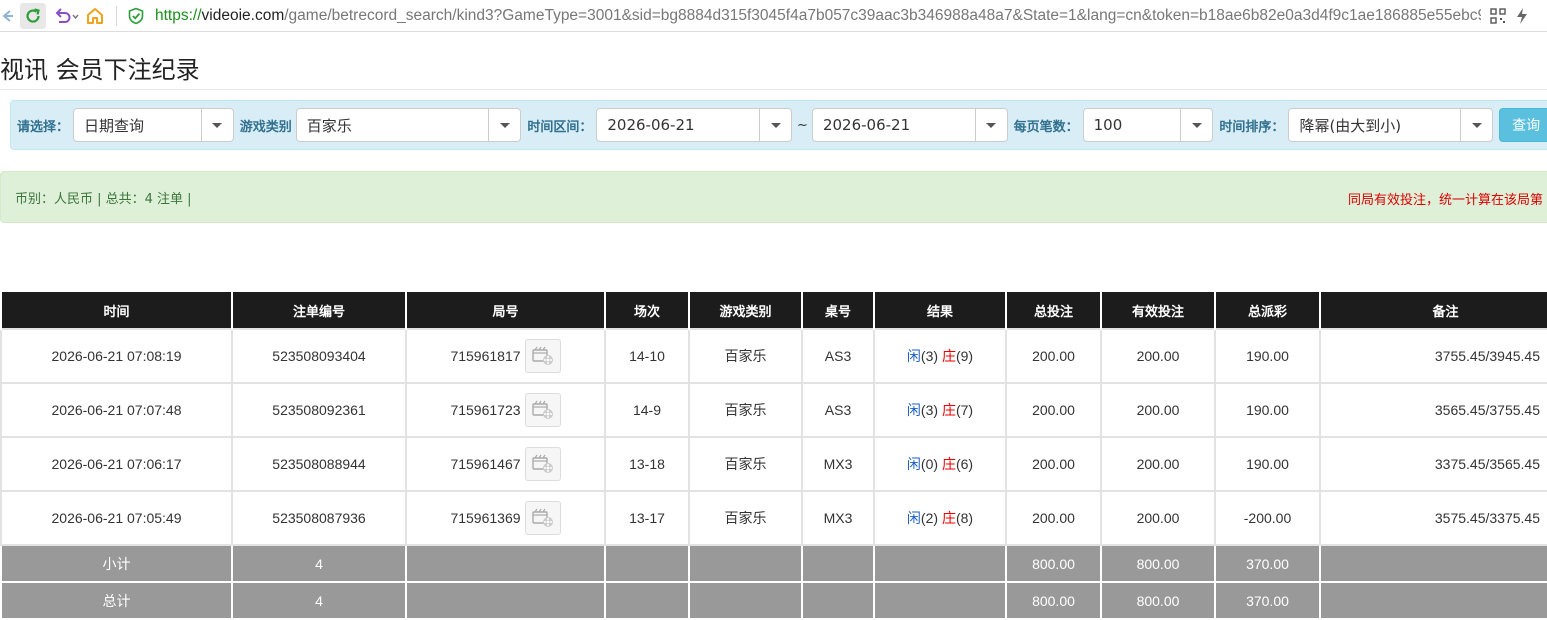  I want to click on result-banker-score: (7), so click(964, 410).